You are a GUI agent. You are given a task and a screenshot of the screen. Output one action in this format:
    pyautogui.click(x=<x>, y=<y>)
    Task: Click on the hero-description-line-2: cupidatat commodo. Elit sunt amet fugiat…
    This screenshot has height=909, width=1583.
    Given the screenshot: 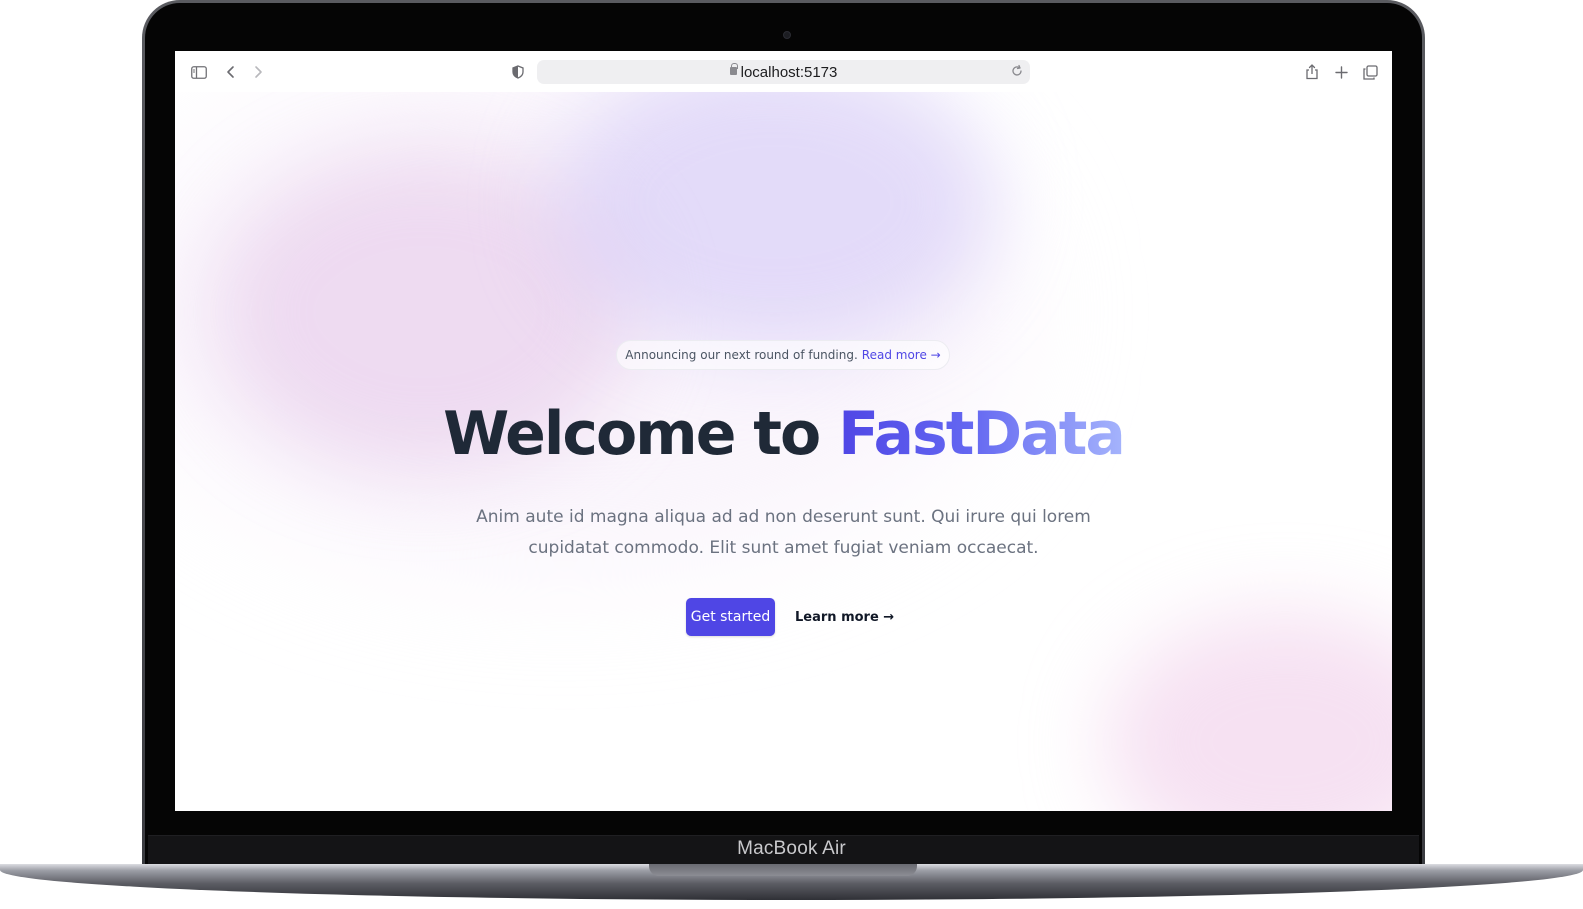 What is the action you would take?
    pyautogui.click(x=783, y=548)
    